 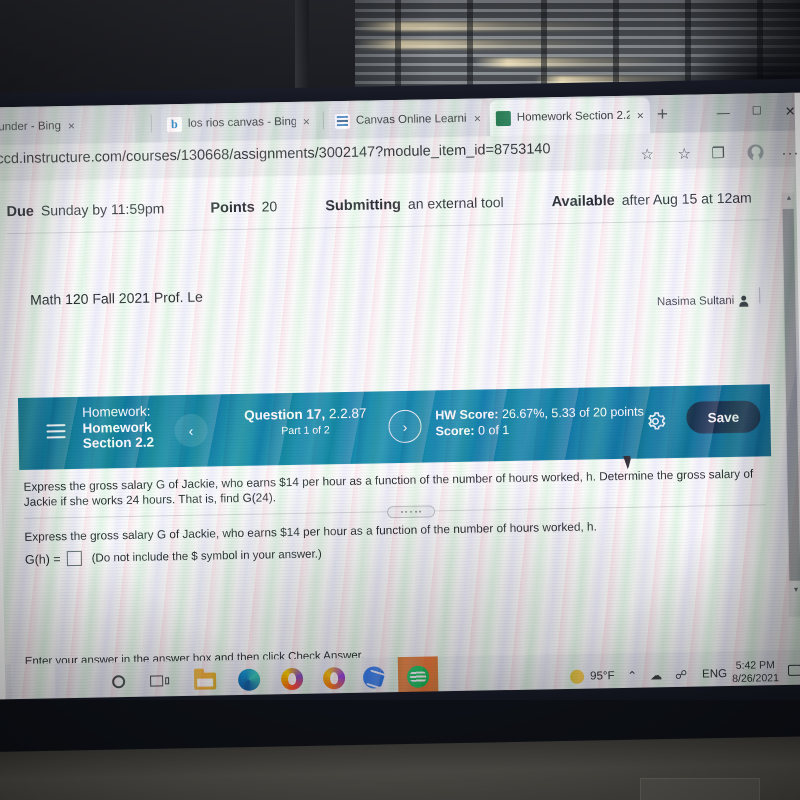 What do you see at coordinates (755, 665) in the screenshot?
I see `clock-time: 5:42 PM` at bounding box center [755, 665].